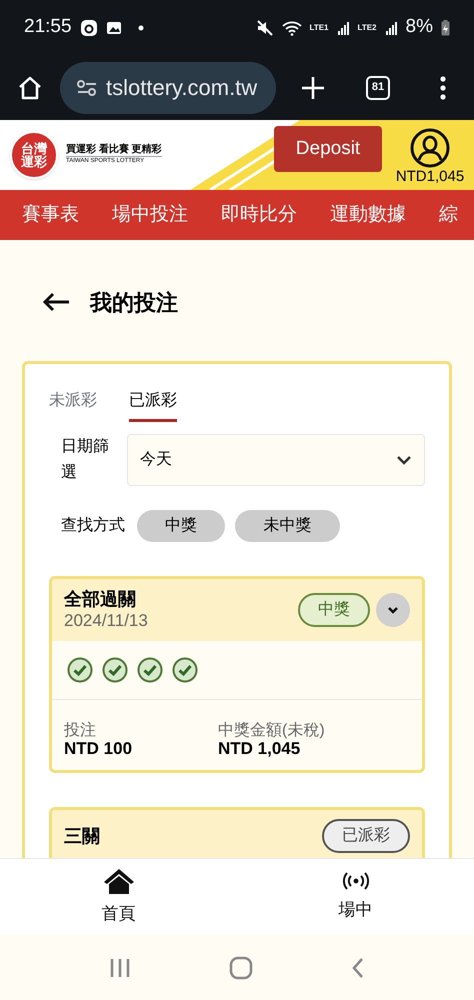 The width and height of the screenshot is (474, 1000). What do you see at coordinates (366, 836) in the screenshot?
I see `status-badge: 已派彩` at bounding box center [366, 836].